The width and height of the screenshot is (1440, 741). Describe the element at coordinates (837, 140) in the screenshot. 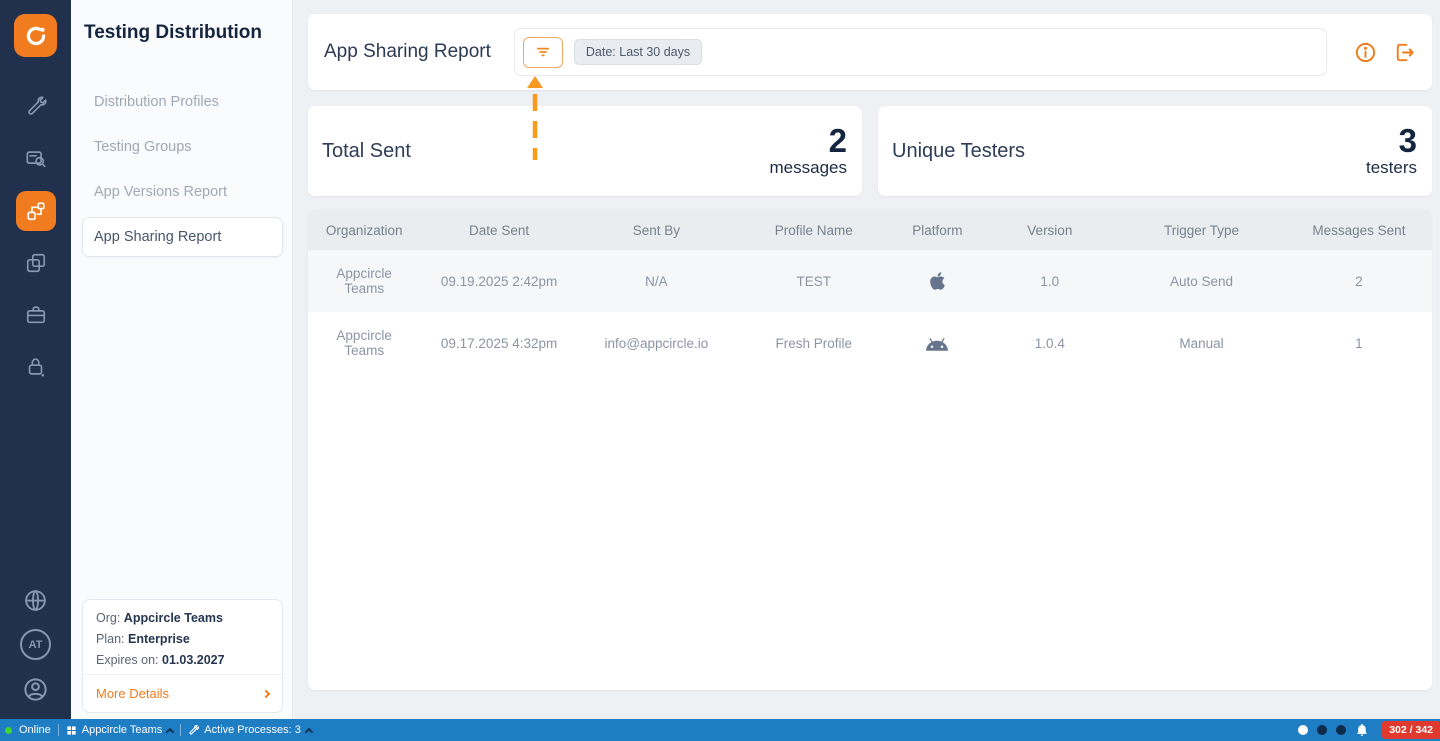

I see `stat-value: 2` at that location.